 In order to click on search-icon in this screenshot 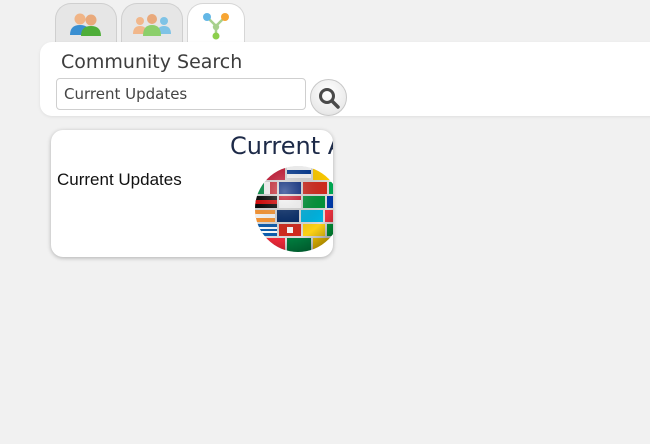, I will do `click(329, 98)`.